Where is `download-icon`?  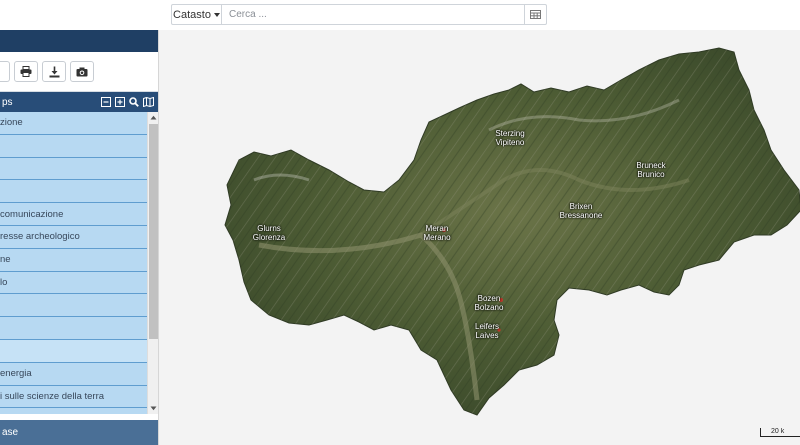 download-icon is located at coordinates (54, 71).